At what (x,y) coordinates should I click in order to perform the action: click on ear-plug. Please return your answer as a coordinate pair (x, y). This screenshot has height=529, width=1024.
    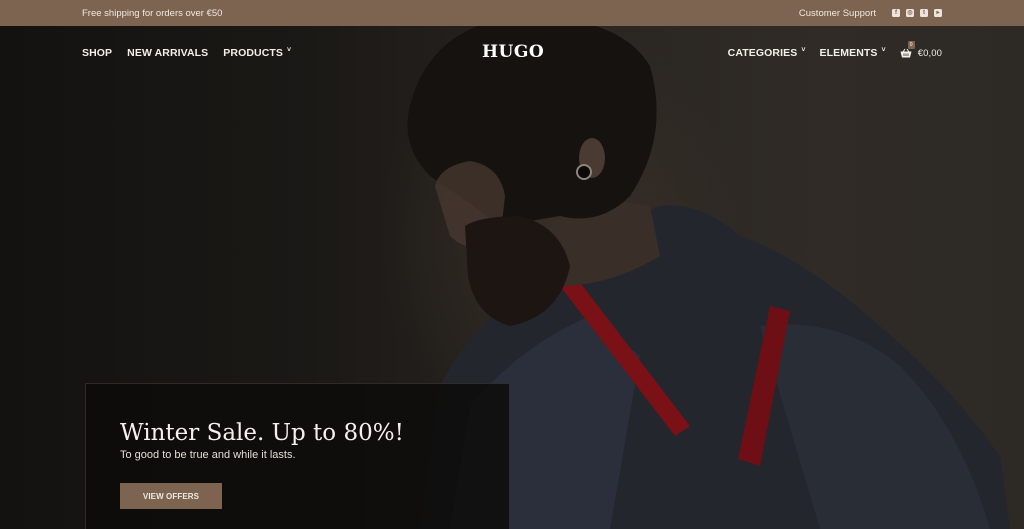
    Looking at the image, I should click on (584, 172).